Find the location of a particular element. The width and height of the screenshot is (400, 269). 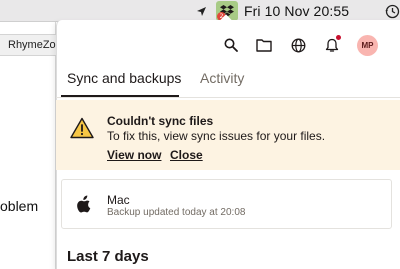

tabs-divider is located at coordinates (228, 97).